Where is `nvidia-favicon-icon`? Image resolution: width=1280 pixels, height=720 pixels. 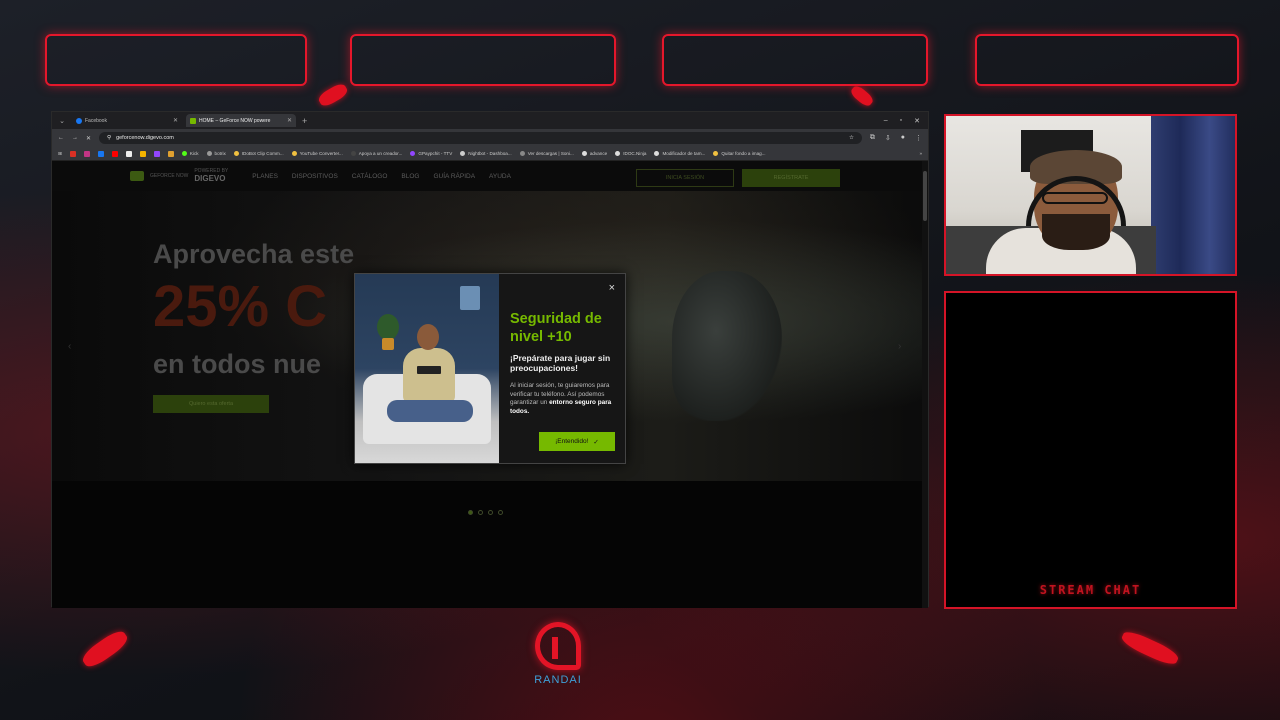 nvidia-favicon-icon is located at coordinates (193, 120).